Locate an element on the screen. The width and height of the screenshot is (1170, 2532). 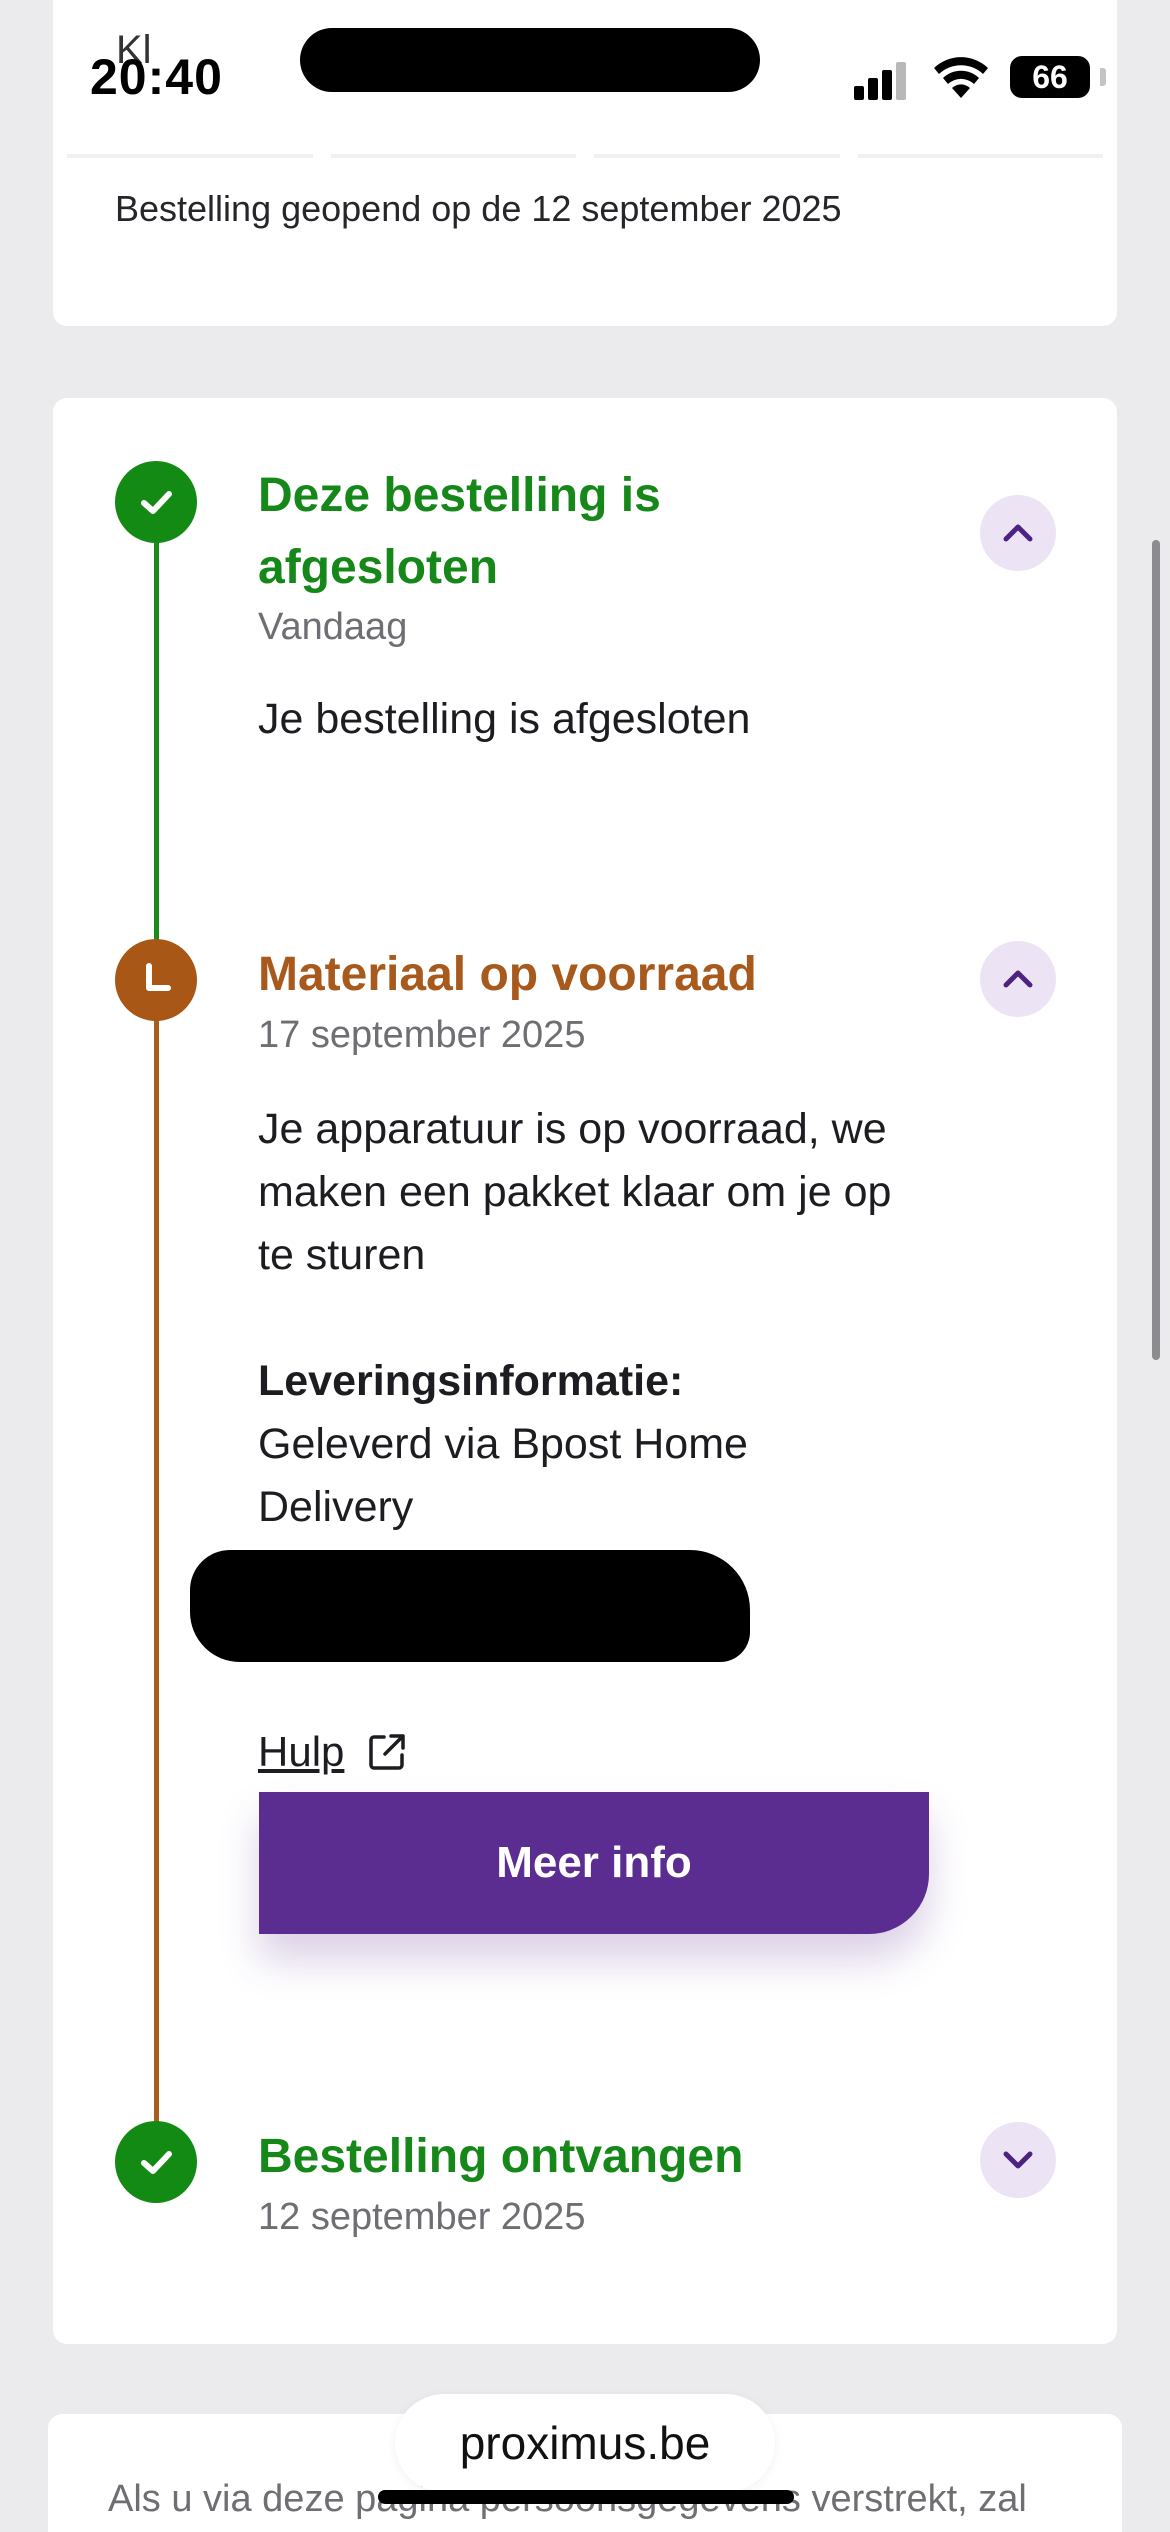
step-title-order-closed: Deze bestelling is afgesloten is located at coordinates (459, 531).